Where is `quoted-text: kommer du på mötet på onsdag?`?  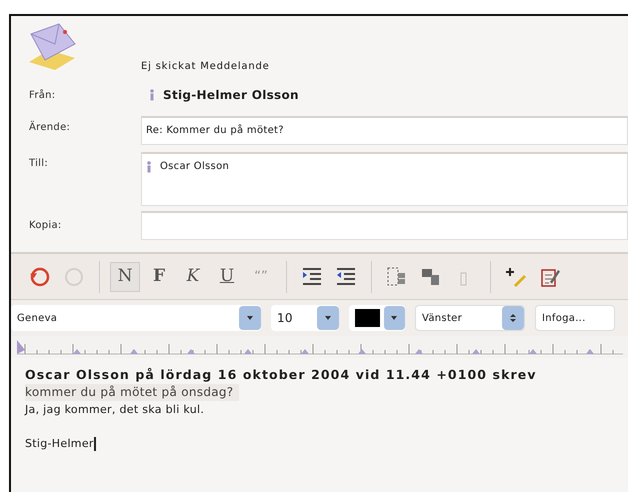
quoted-text: kommer du på mötet på onsdag? is located at coordinates (132, 392).